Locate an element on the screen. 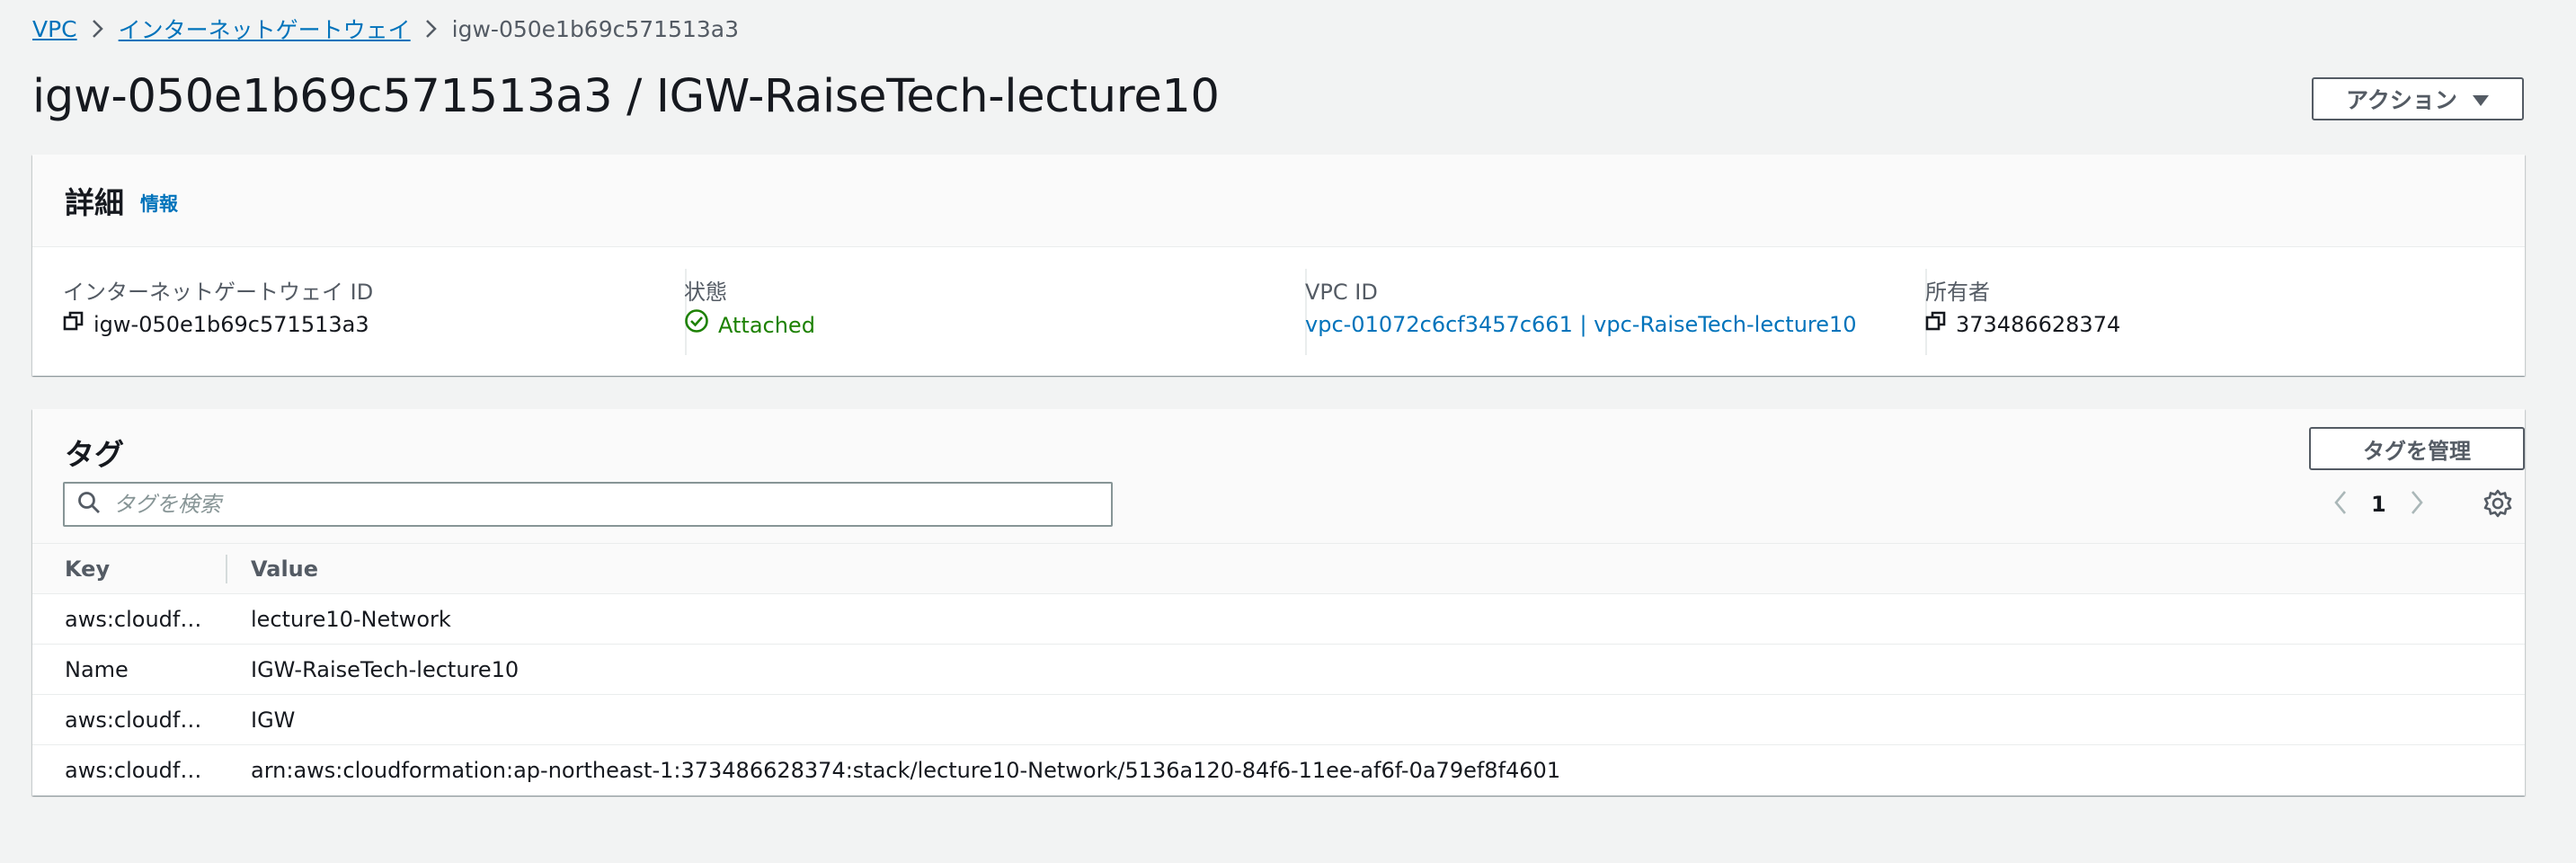 Image resolution: width=2576 pixels, height=863 pixels. pagination: 1 is located at coordinates (2378, 504).